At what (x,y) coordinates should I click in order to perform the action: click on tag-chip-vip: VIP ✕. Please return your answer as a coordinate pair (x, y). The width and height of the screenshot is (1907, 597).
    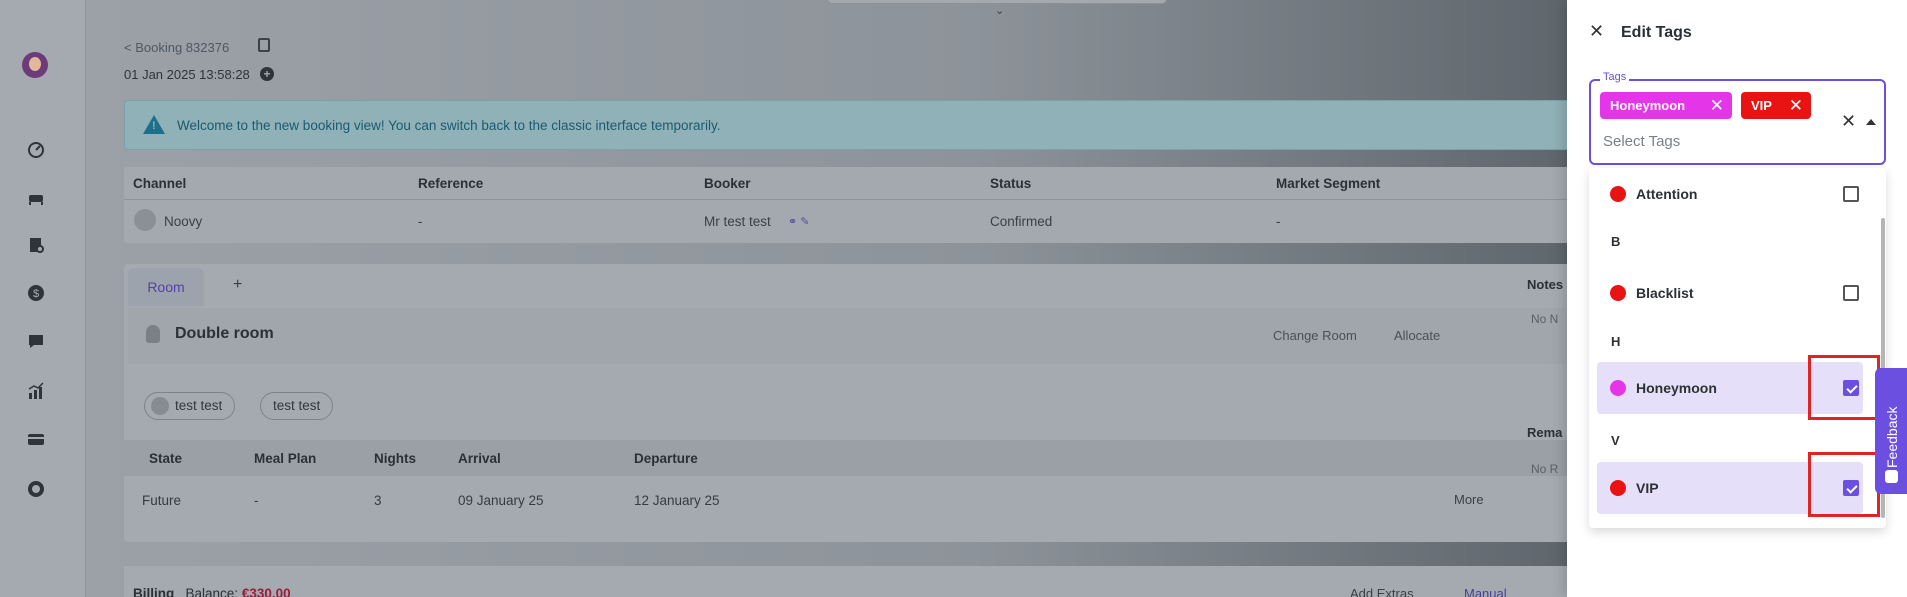
    Looking at the image, I should click on (1776, 105).